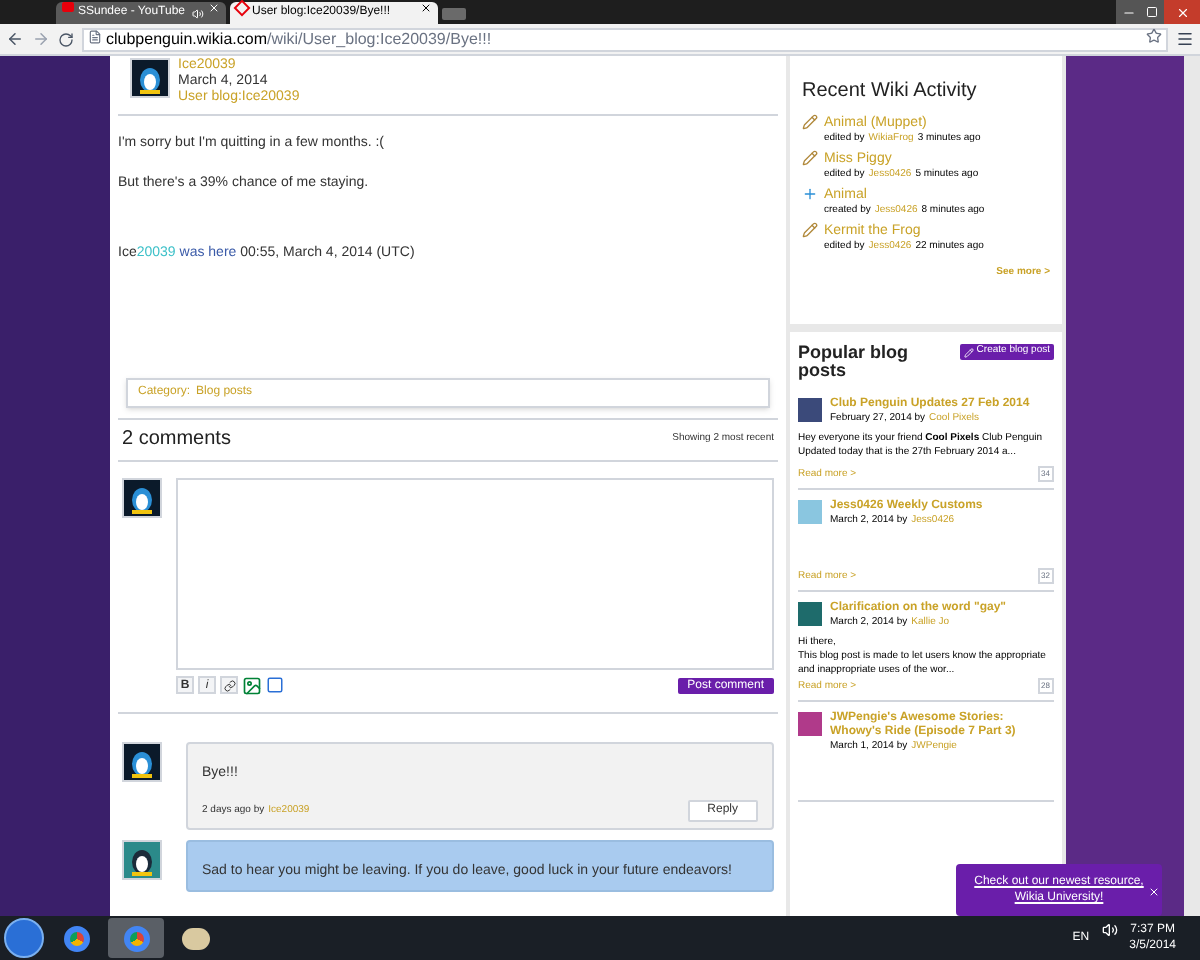 This screenshot has width=1200, height=960. What do you see at coordinates (15, 39) in the screenshot?
I see `back-button` at bounding box center [15, 39].